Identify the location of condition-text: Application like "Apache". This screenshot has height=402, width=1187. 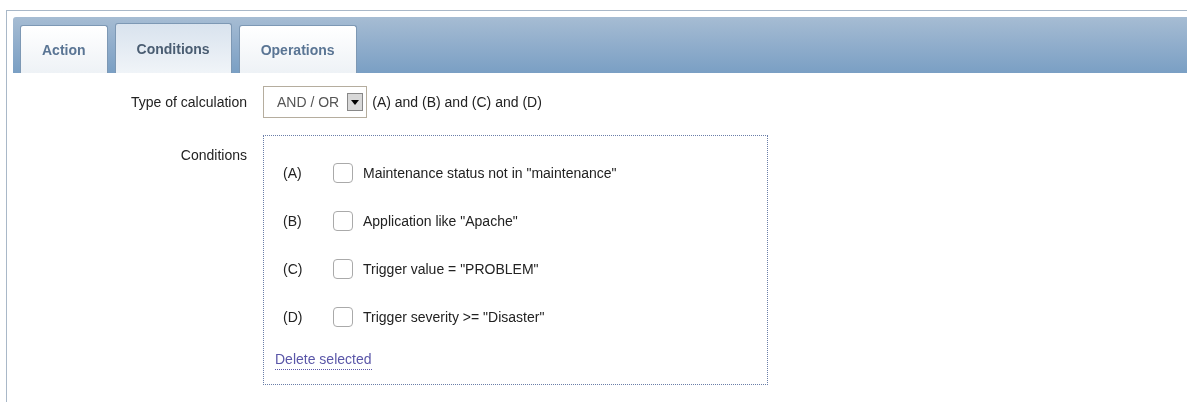
(440, 221).